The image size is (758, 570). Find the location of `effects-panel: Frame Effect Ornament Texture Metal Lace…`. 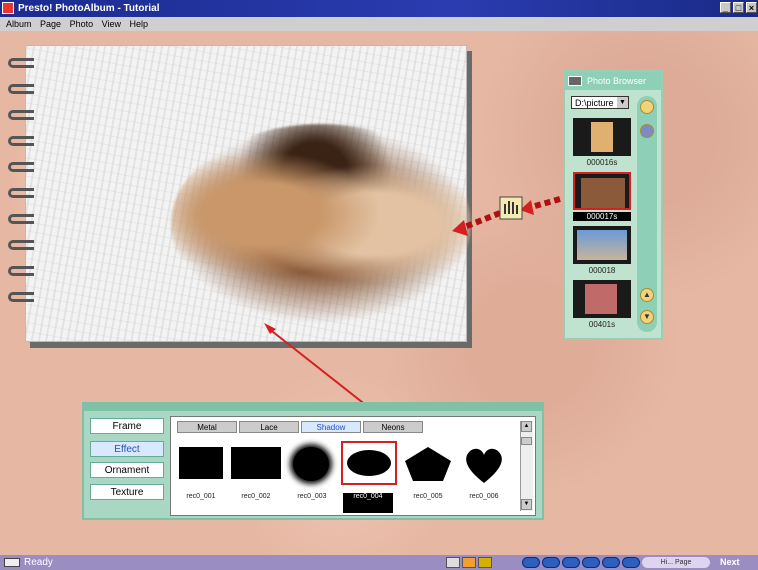

effects-panel: Frame Effect Ornament Texture Metal Lace… is located at coordinates (313, 461).